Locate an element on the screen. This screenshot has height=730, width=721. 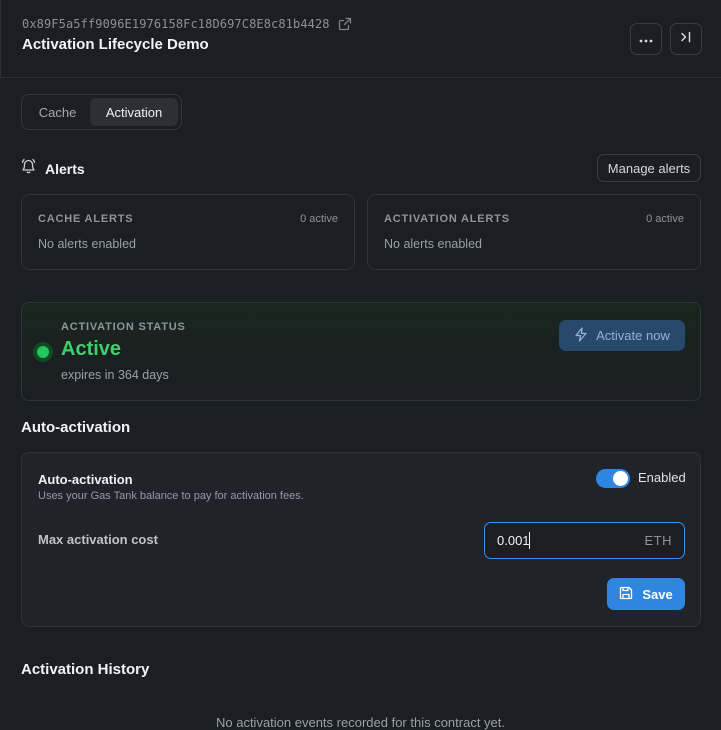
alerts-title: Alerts is located at coordinates (65, 168).